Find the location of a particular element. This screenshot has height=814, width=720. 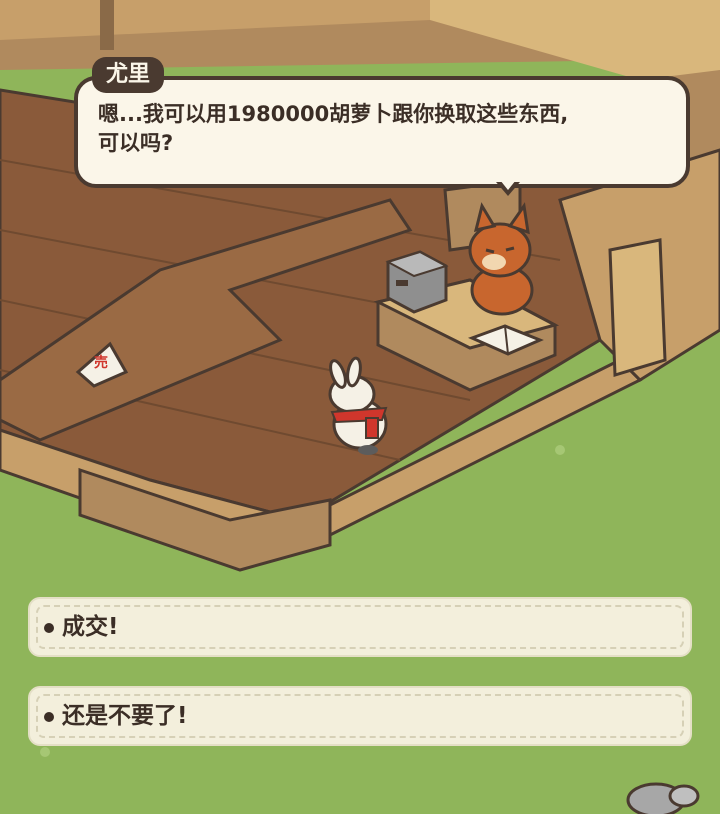

dialogue-line-1: 嗯...我可以用1980000胡萝卜跟你换取这些东西, is located at coordinates (333, 114).